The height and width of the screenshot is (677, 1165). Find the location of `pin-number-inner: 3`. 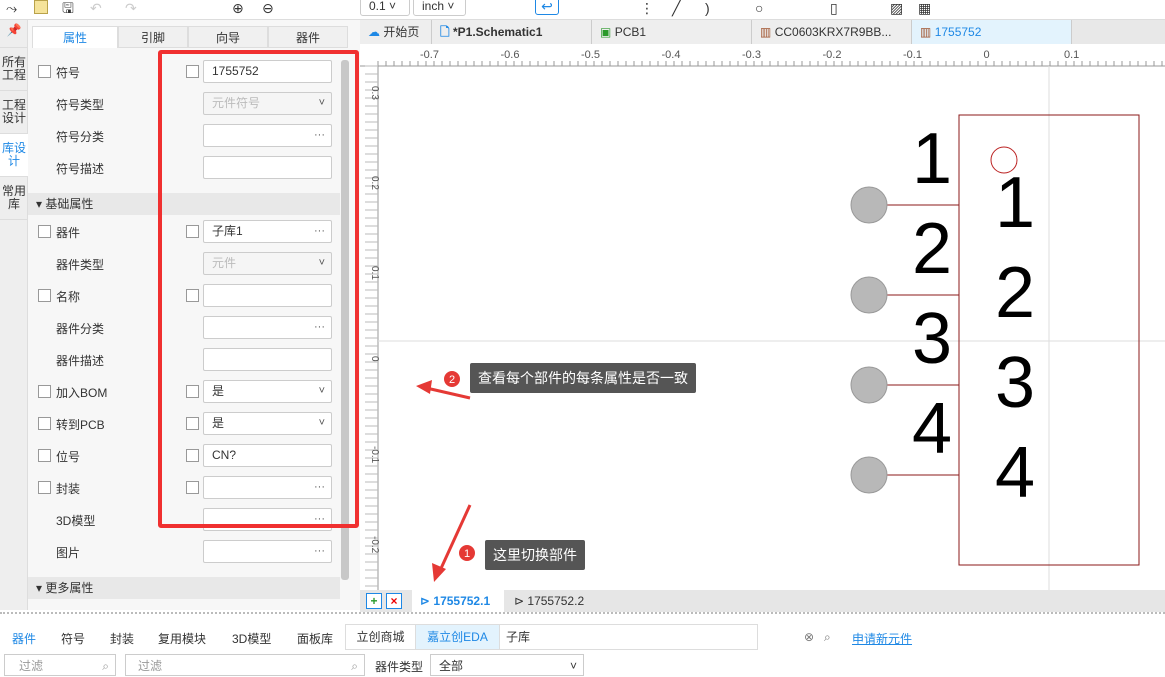

pin-number-inner: 3 is located at coordinates (1015, 383).